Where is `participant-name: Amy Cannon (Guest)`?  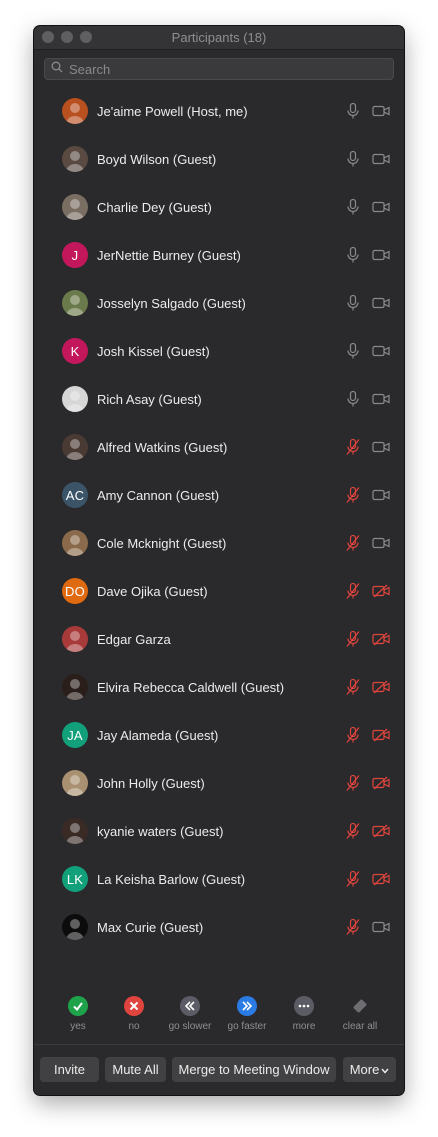
participant-name: Amy Cannon (Guest) is located at coordinates (158, 495).